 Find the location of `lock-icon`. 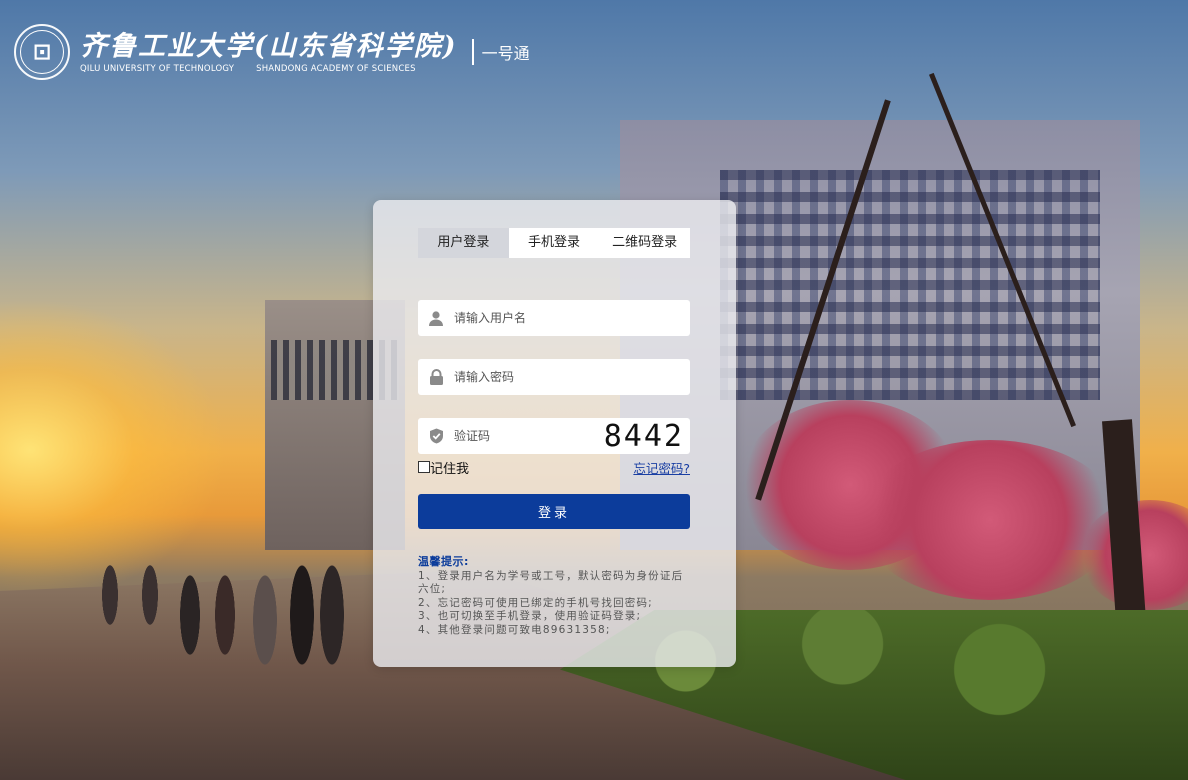

lock-icon is located at coordinates (436, 377).